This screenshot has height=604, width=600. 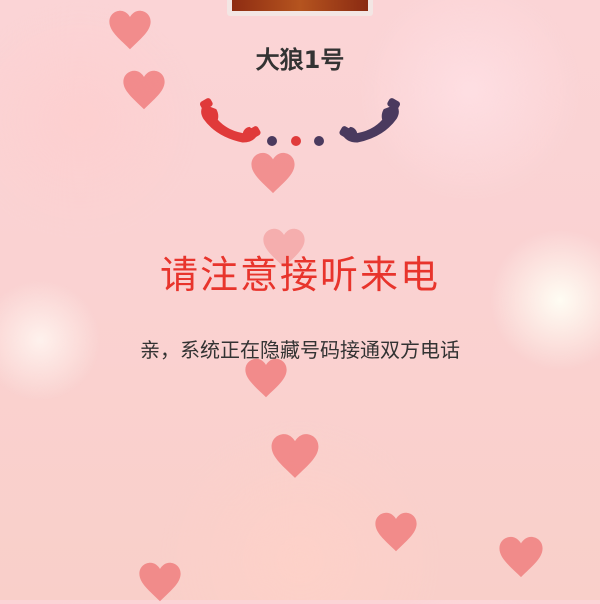 I want to click on call-status-message: 亲，系统正在隐藏号码接通双方电话, so click(x=300, y=350).